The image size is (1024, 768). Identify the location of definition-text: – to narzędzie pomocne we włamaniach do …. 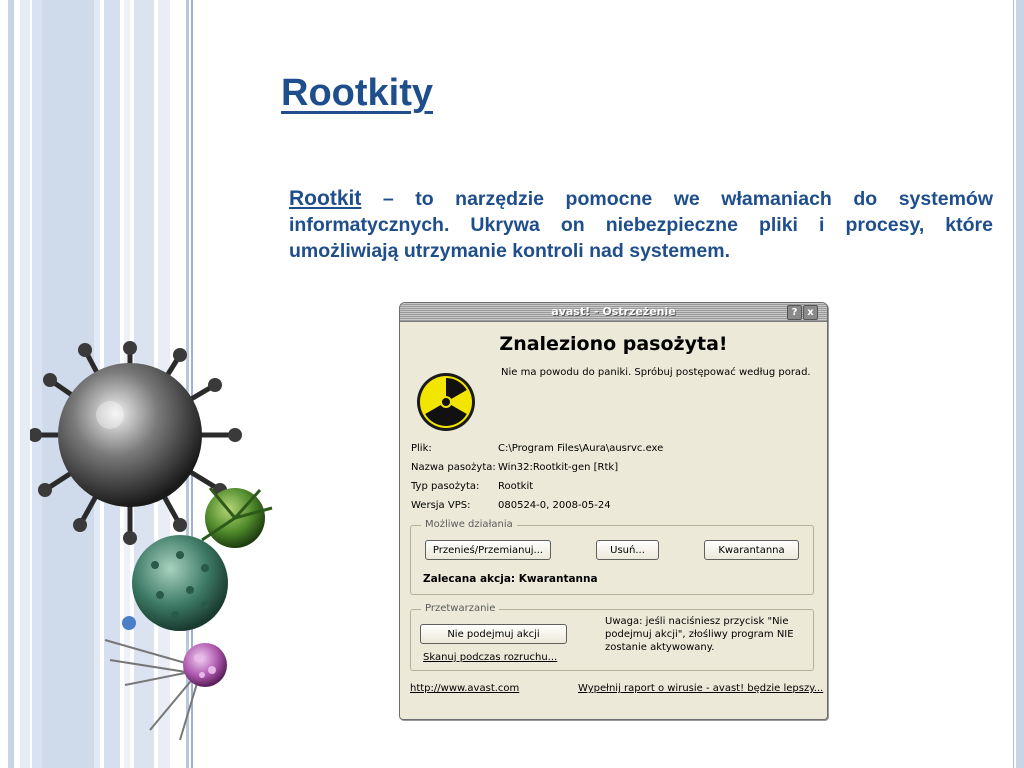
(641, 225).